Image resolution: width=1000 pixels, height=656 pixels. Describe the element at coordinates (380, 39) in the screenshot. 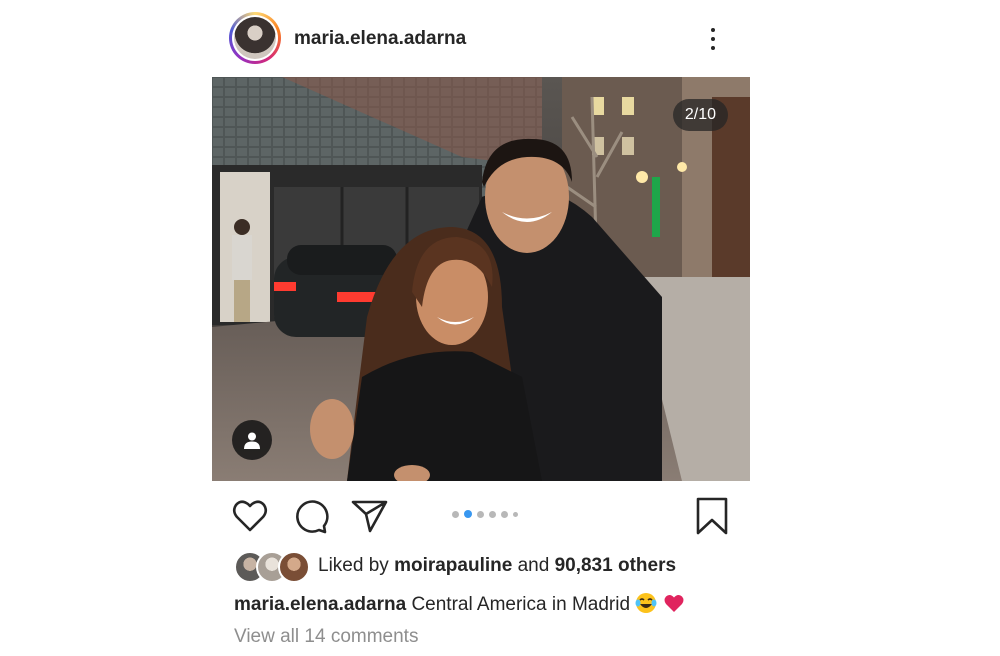

I see `header-username: maria.elena.adarna` at that location.